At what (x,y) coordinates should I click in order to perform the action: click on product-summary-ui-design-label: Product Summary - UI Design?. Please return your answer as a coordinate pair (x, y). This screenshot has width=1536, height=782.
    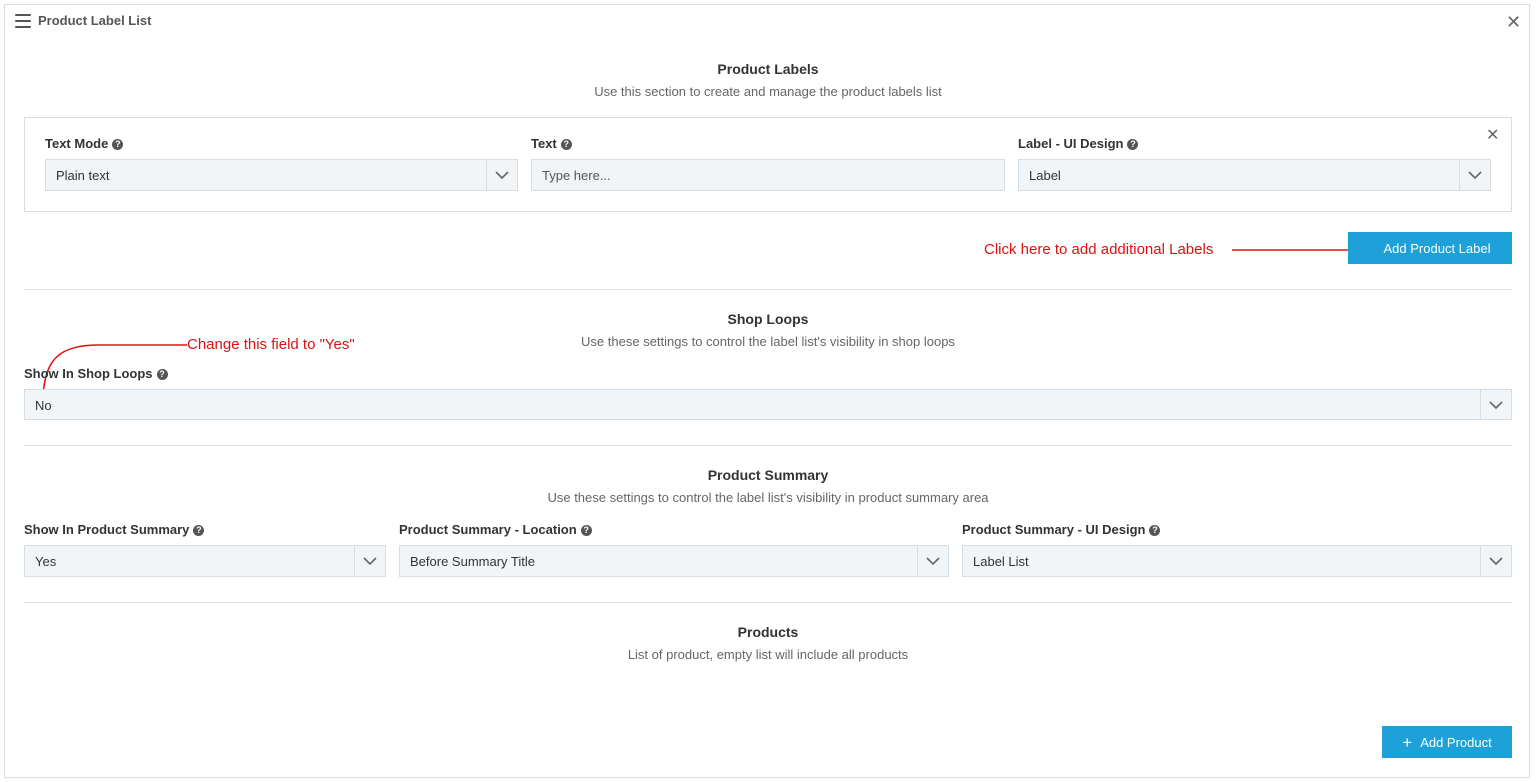
    Looking at the image, I should click on (1061, 529).